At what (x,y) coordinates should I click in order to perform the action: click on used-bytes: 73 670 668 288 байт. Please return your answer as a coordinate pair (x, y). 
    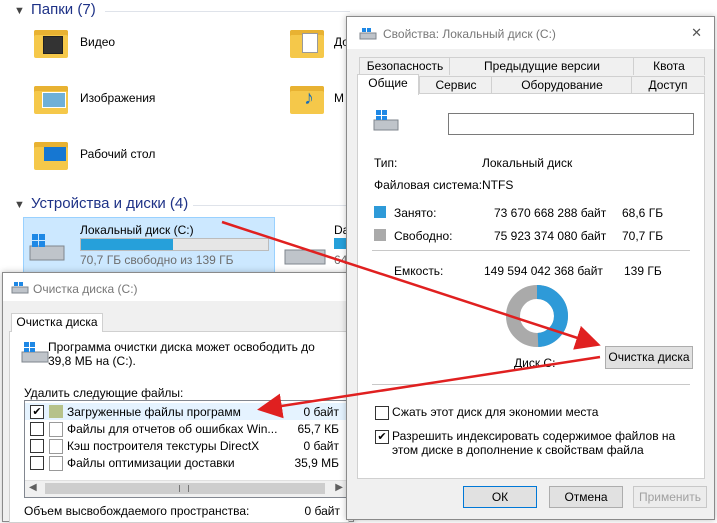
    Looking at the image, I should click on (550, 213).